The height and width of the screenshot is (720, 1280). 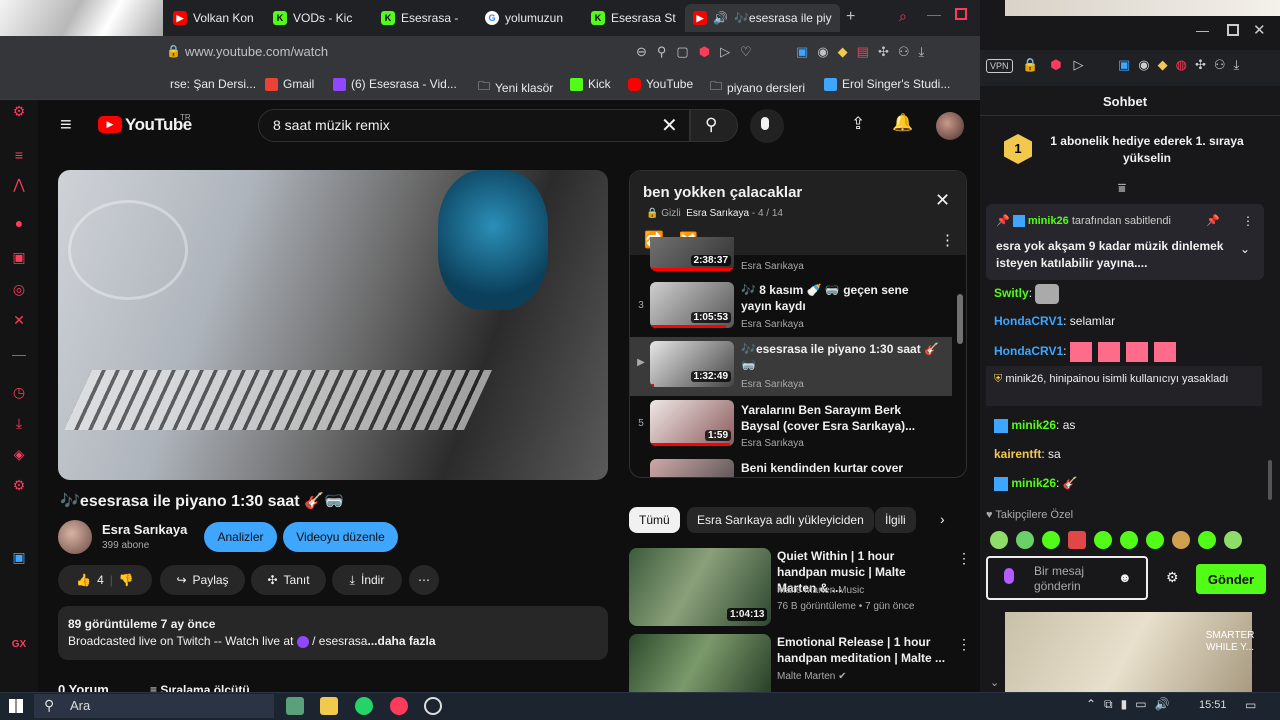 I want to click on upload-icon: ⇪, so click(x=858, y=124).